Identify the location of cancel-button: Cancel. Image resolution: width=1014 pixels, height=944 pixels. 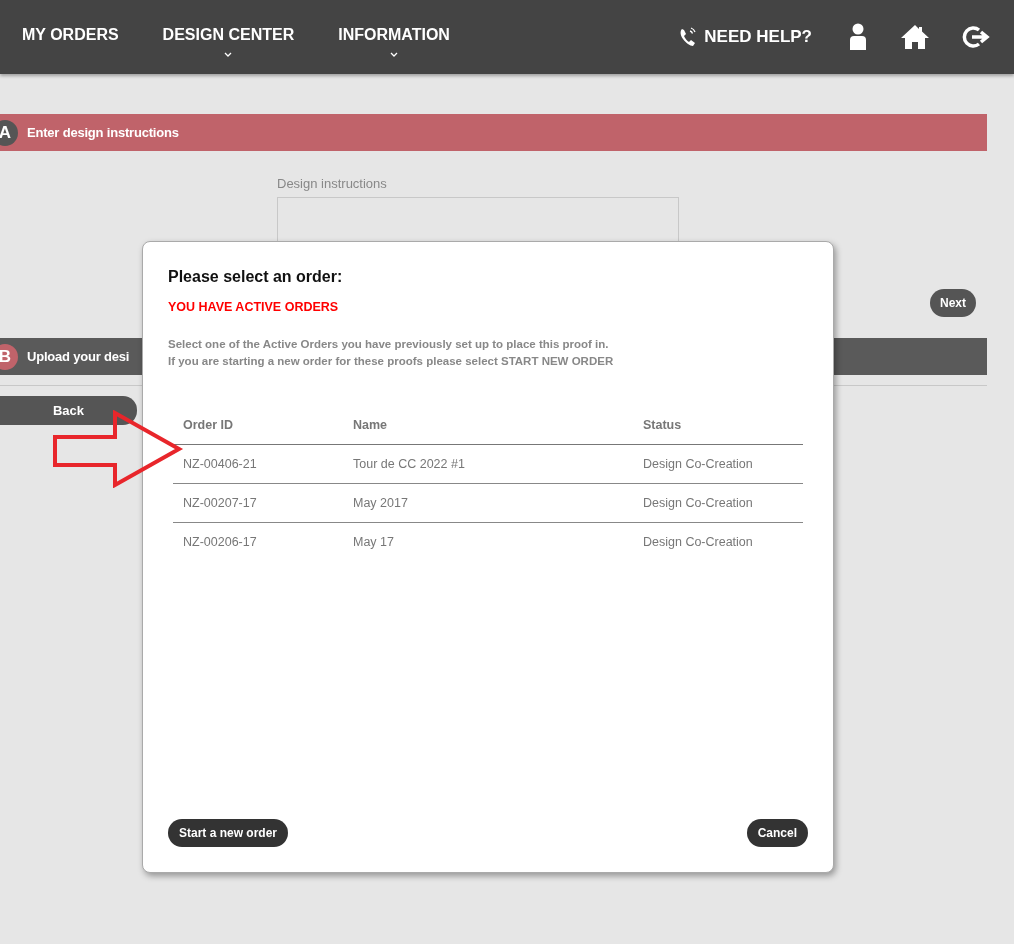
(777, 833).